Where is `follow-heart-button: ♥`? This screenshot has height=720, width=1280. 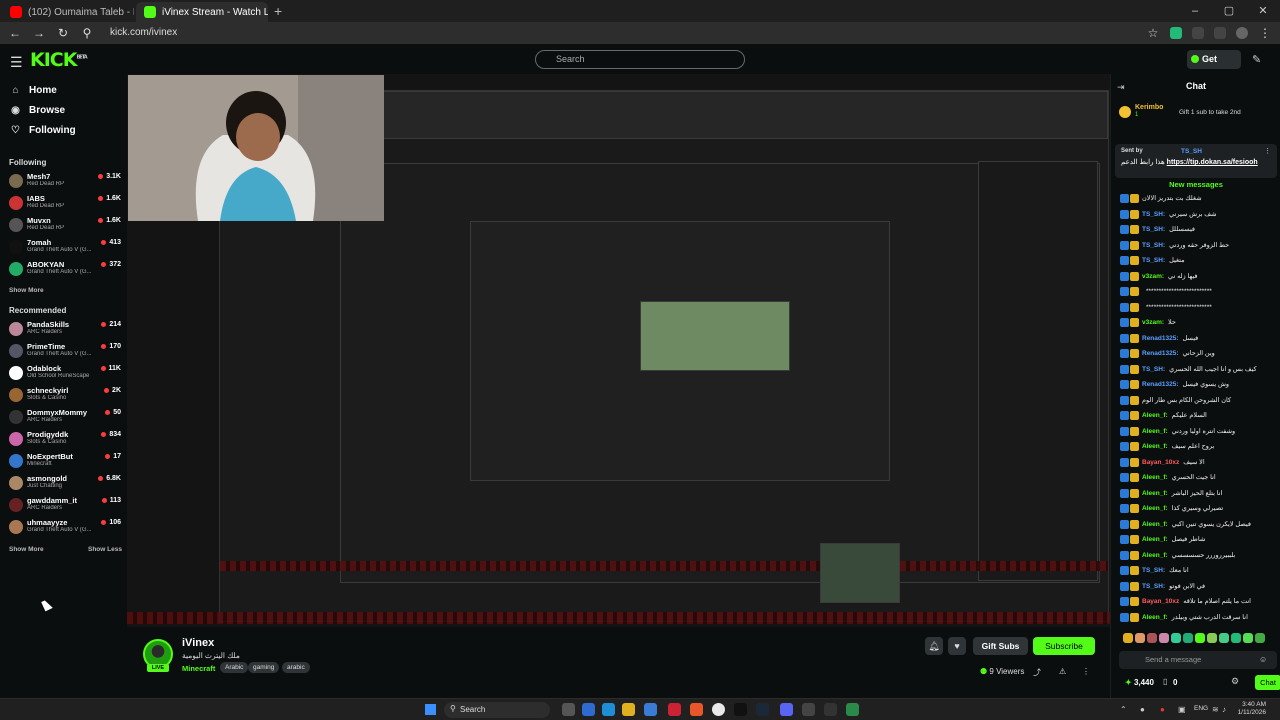
follow-heart-button: ♥ is located at coordinates (957, 646).